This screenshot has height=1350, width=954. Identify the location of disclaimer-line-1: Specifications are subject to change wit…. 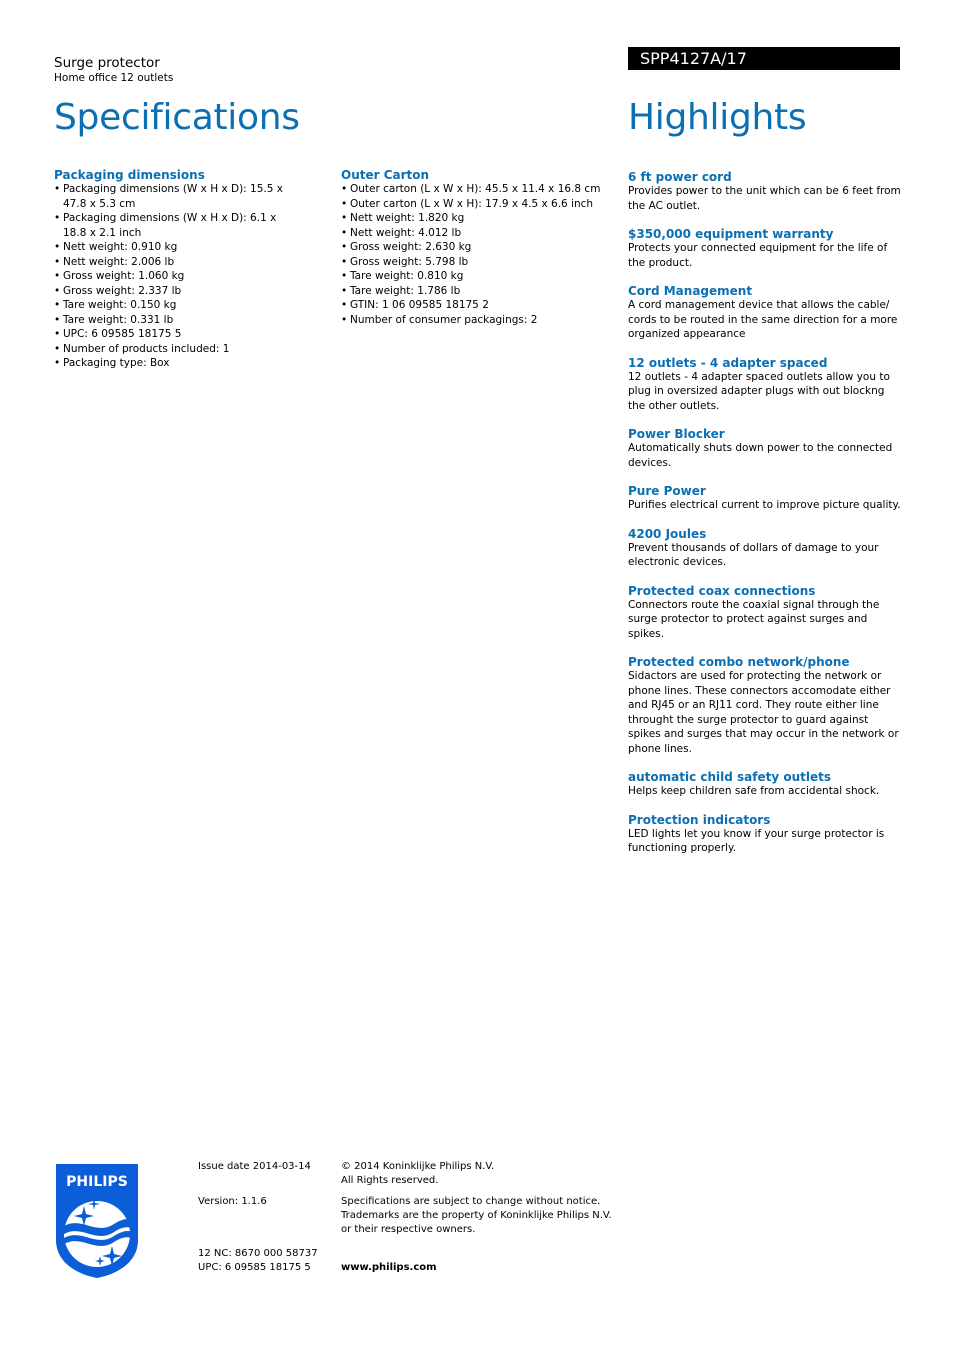
(471, 1201).